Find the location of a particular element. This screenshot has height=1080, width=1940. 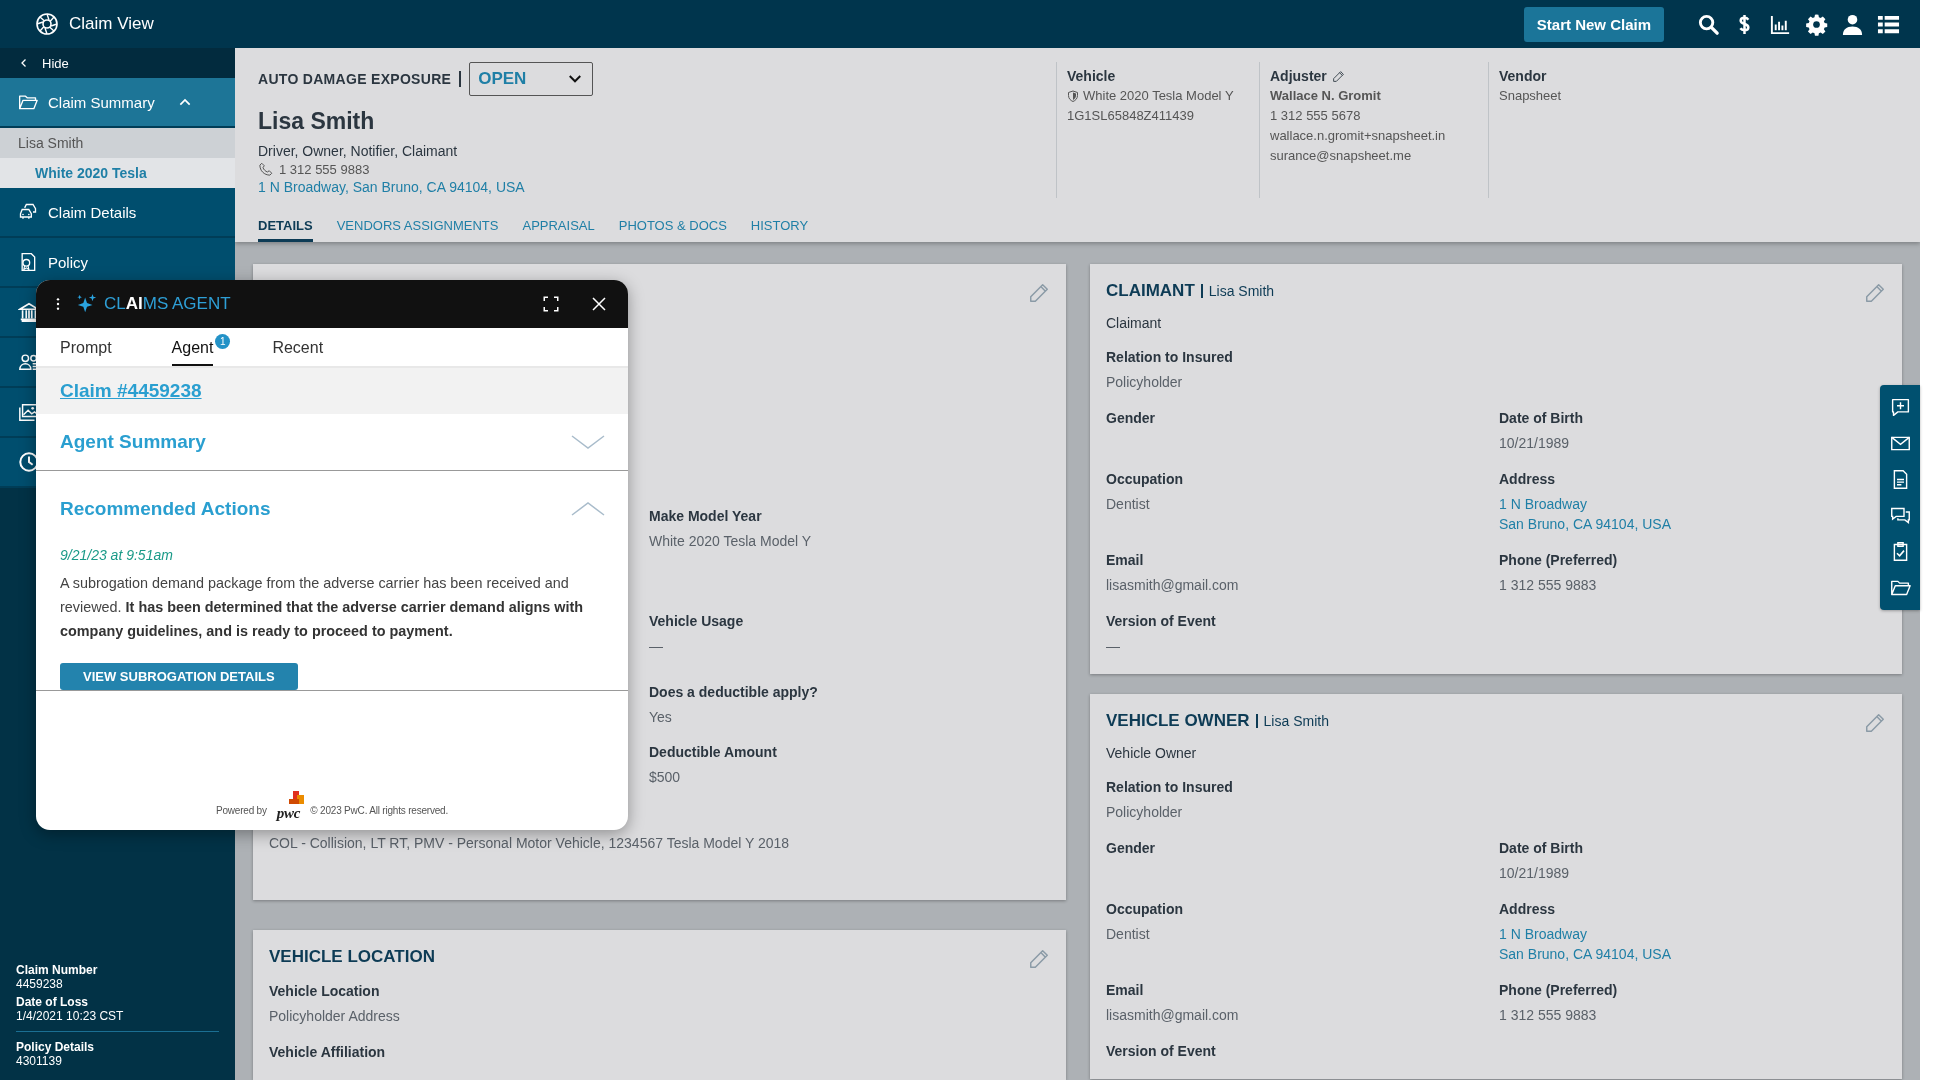

agent-tab: Recent is located at coordinates (298, 349).